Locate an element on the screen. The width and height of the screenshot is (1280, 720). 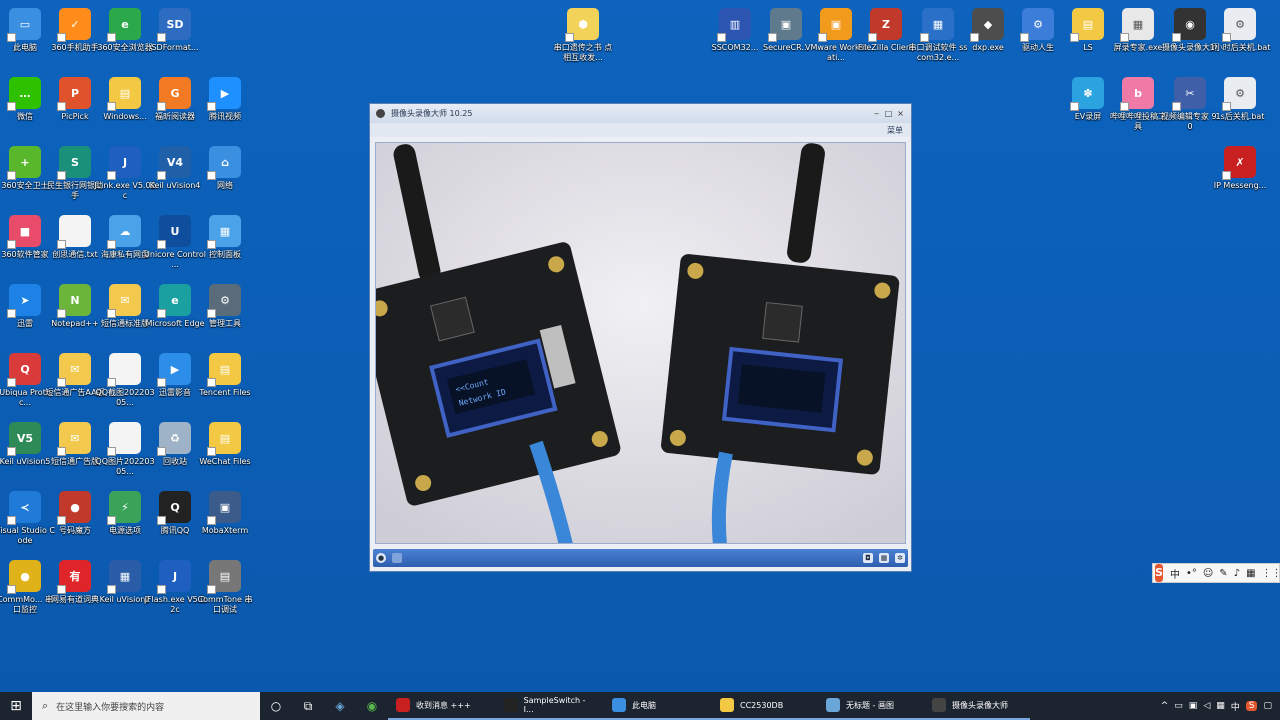
taskbar-task-0: 收到消息 +++ is located at coordinates (442, 706).